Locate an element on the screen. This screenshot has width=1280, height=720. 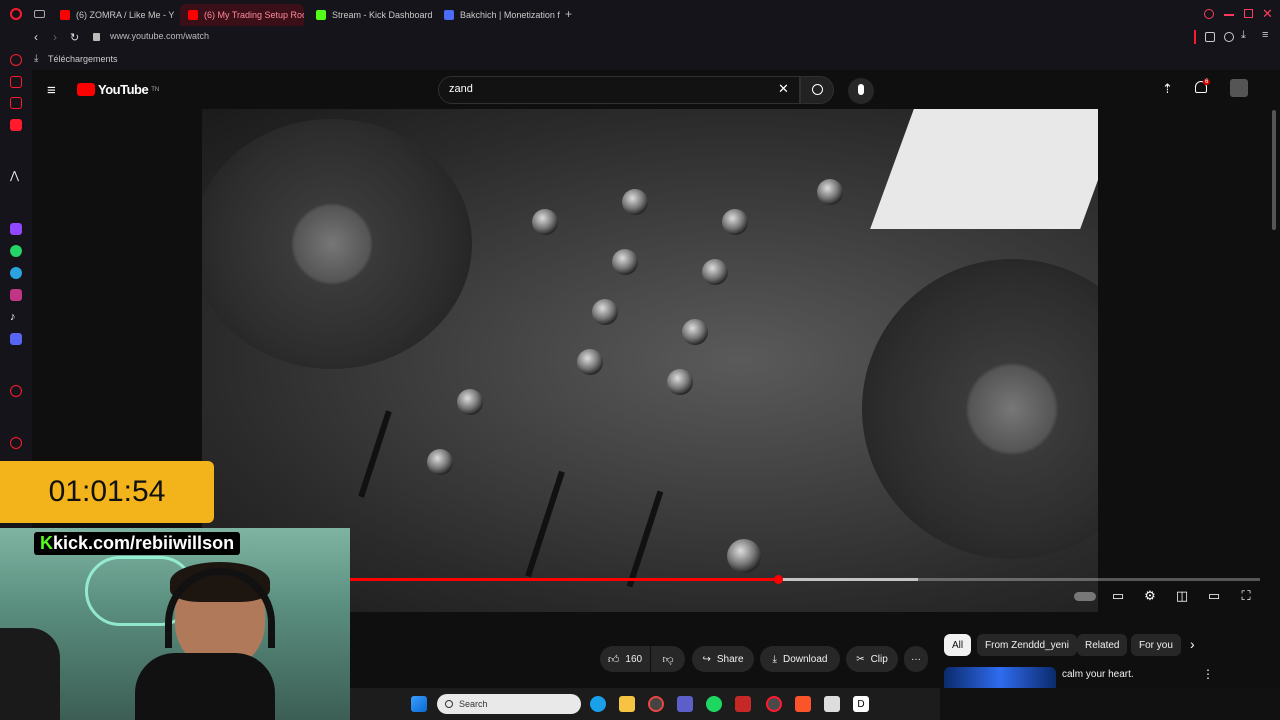
back-icon: ‹ is located at coordinates (36, 37).